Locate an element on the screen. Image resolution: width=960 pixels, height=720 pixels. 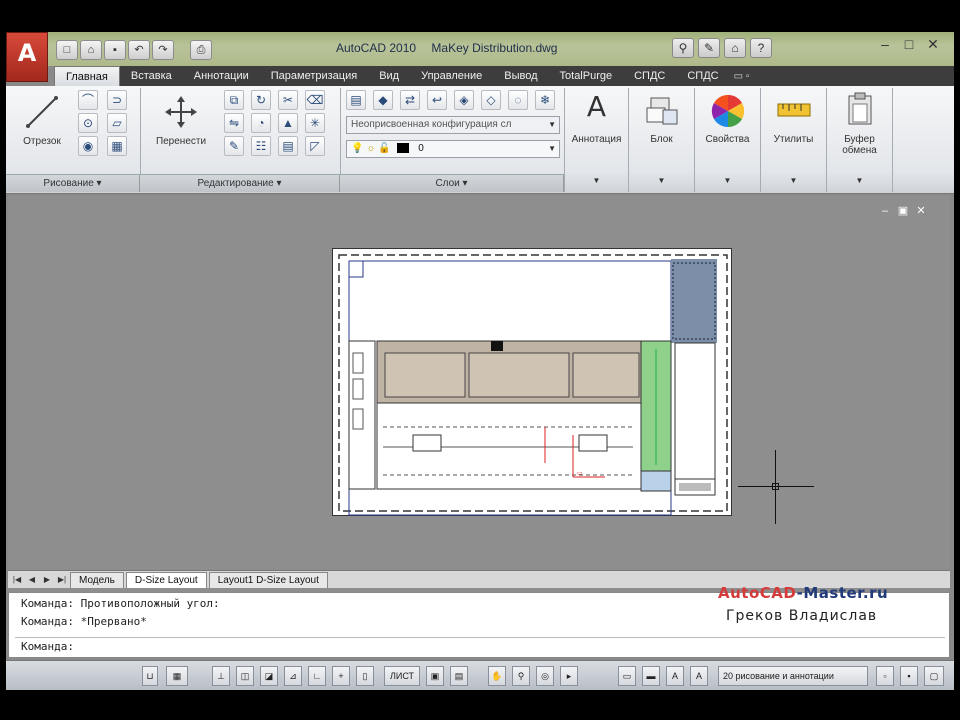
offset-icon: ▤ is located at coordinates (288, 146).